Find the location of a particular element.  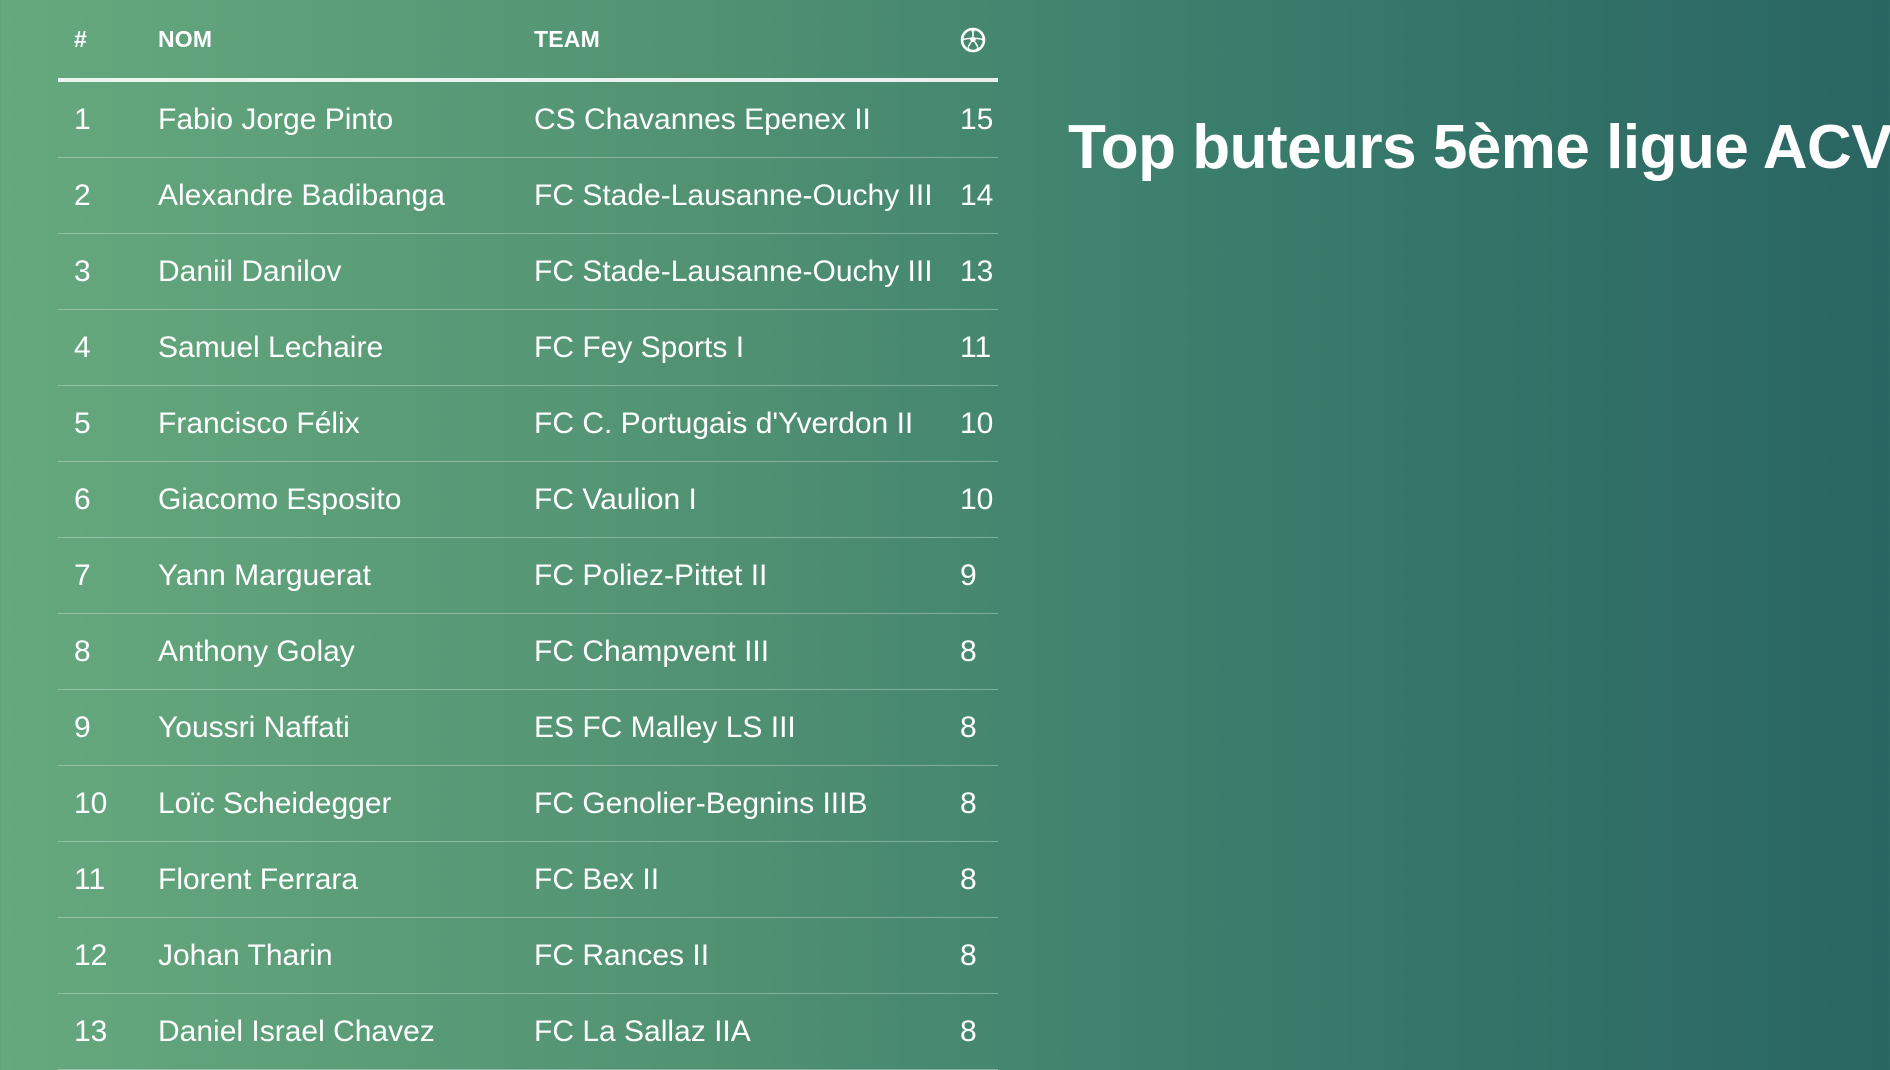

rank-column-header: # is located at coordinates (108, 41).